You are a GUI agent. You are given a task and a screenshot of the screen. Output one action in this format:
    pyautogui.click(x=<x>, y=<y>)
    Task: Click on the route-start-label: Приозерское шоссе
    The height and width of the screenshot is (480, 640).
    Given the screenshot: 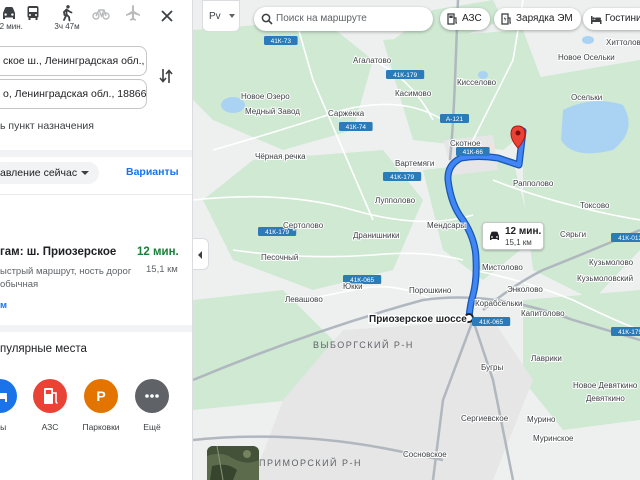 What is the action you would take?
    pyautogui.click(x=418, y=319)
    